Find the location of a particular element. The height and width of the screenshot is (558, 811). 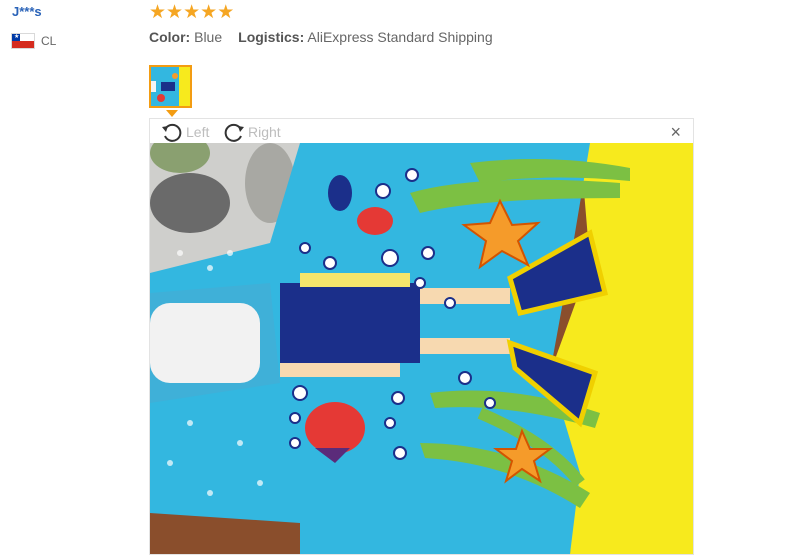

reviewer-username: J***s is located at coordinates (27, 11).